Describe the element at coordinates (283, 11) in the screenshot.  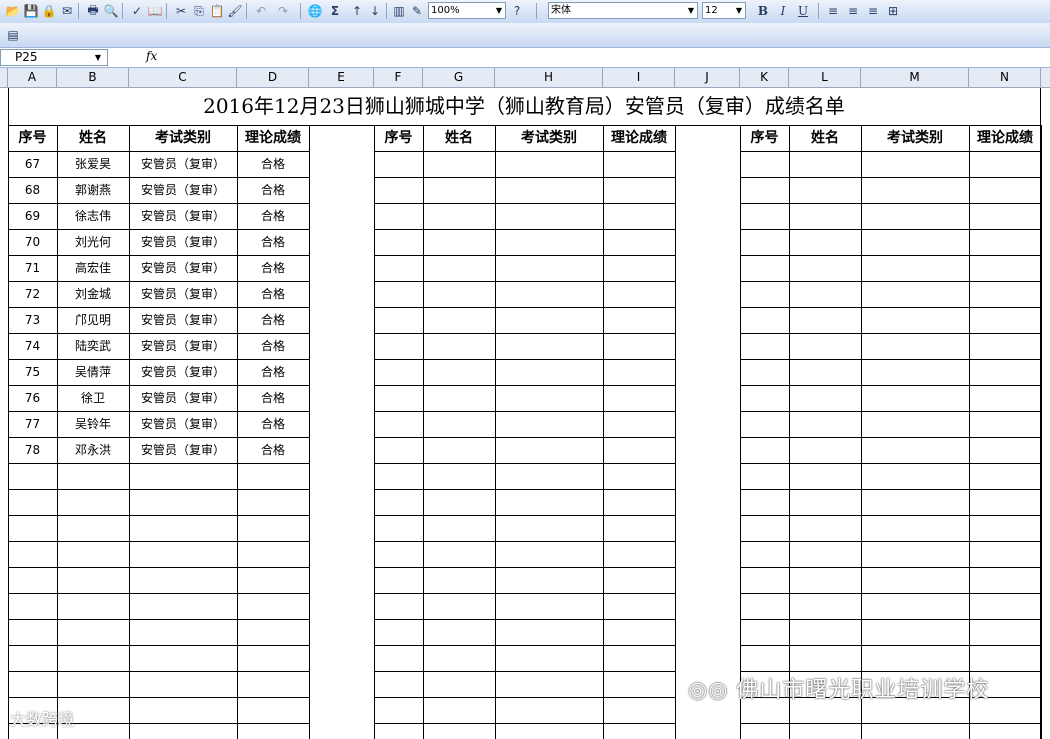
I see `redo-icon: ↷` at that location.